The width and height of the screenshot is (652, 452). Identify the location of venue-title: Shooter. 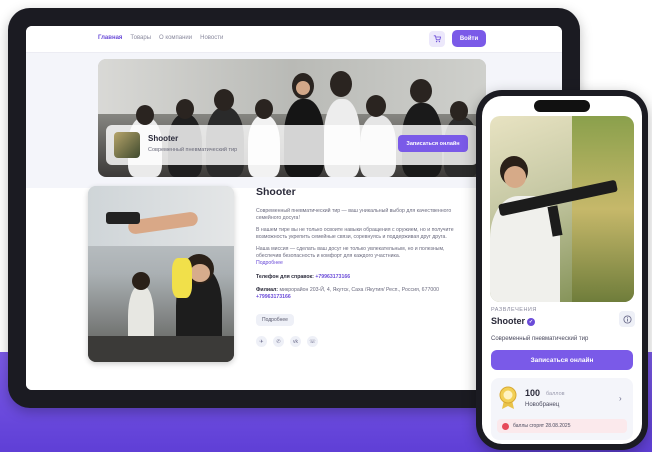
(276, 192).